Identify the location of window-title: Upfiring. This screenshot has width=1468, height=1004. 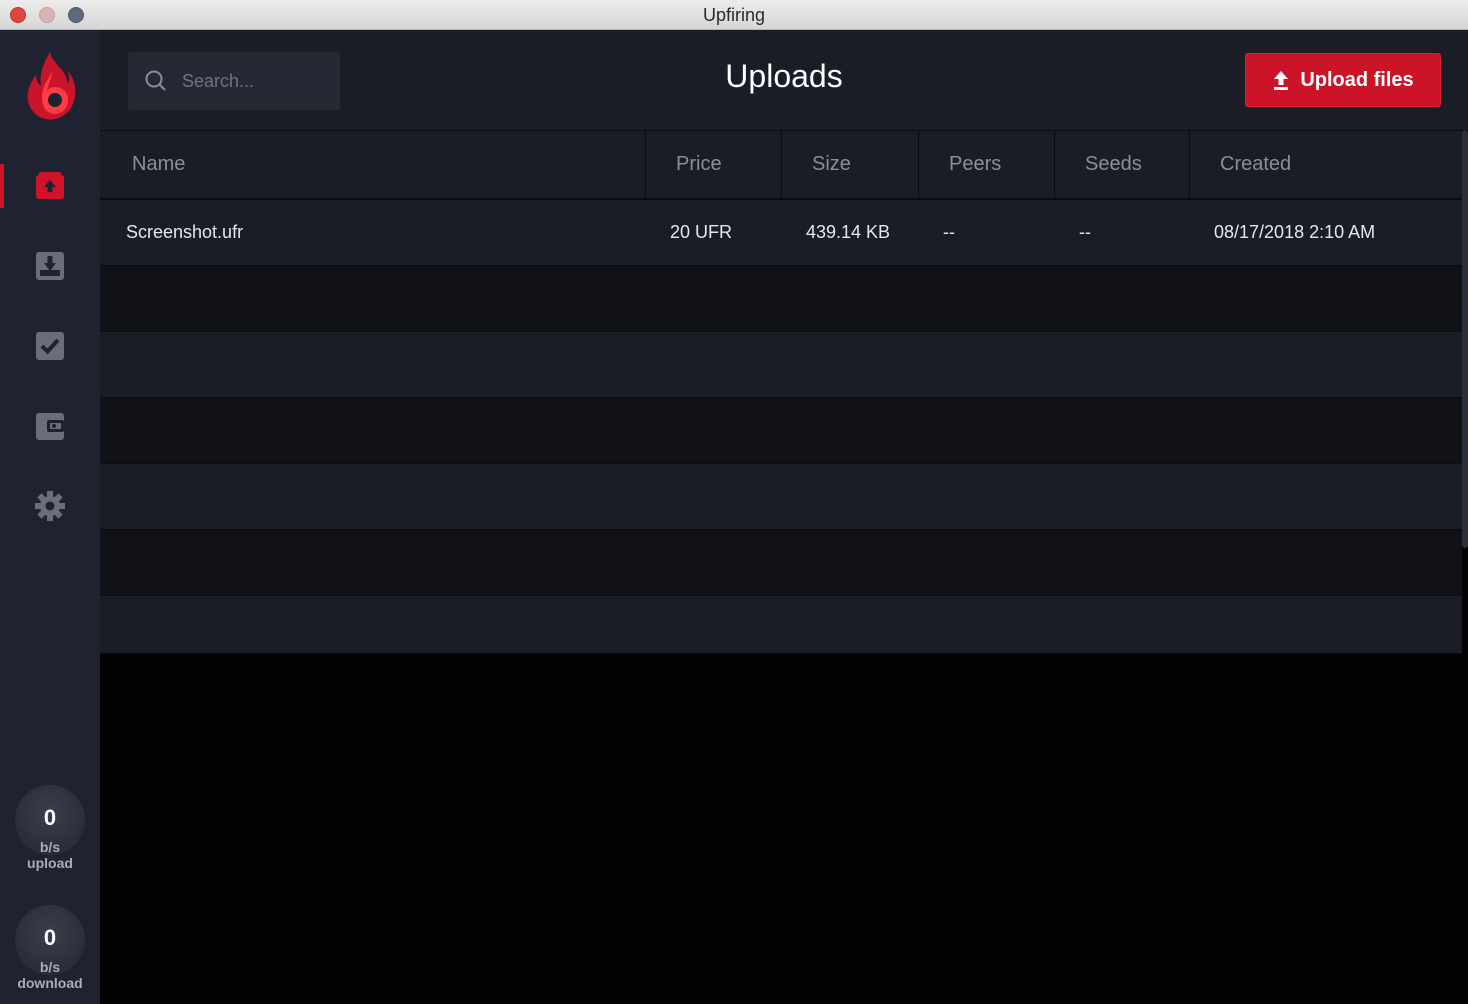
(734, 15).